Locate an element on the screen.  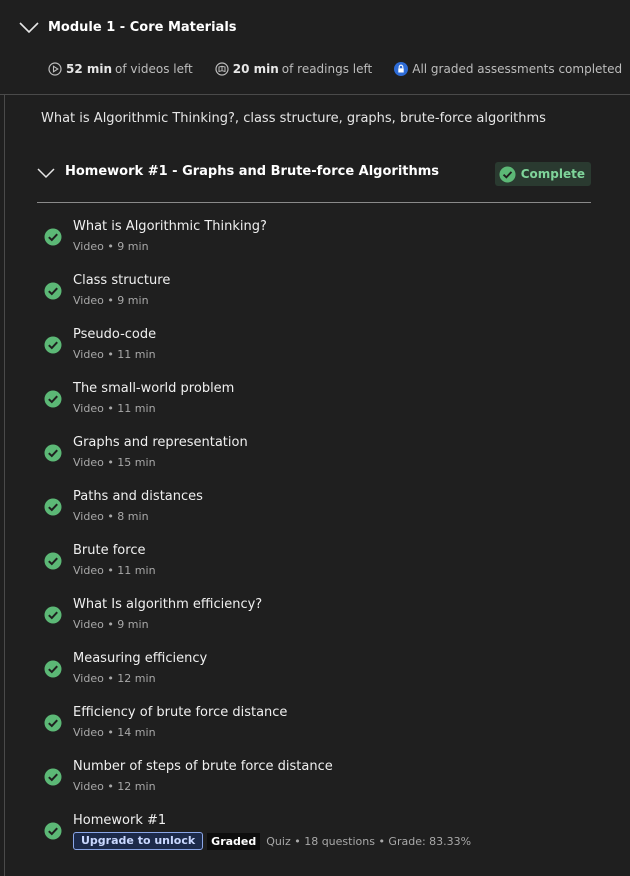
upgrade-to-unlock-button: Upgrade to unlock is located at coordinates (138, 841).